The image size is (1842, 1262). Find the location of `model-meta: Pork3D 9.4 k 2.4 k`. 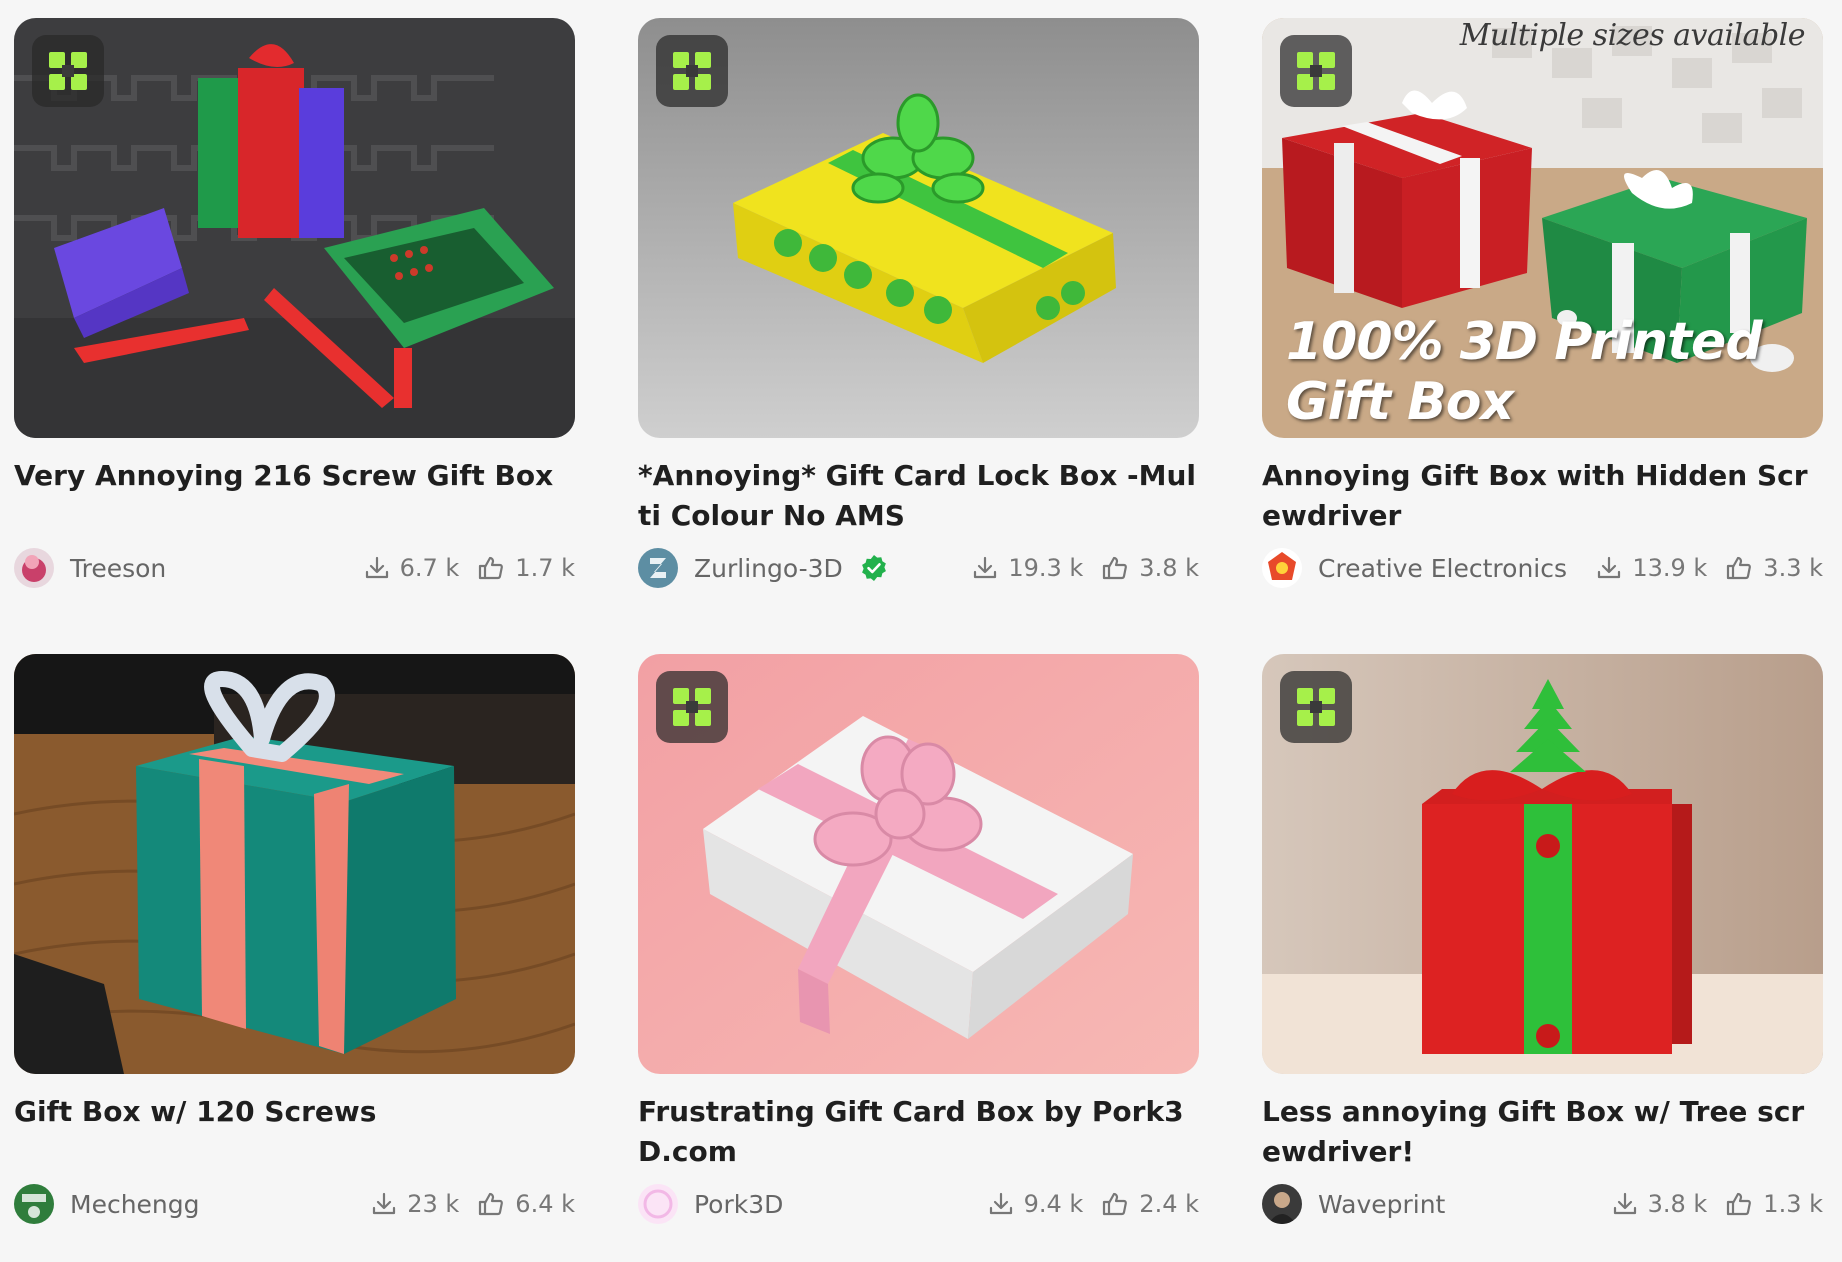

model-meta: Pork3D 9.4 k 2.4 k is located at coordinates (918, 1204).